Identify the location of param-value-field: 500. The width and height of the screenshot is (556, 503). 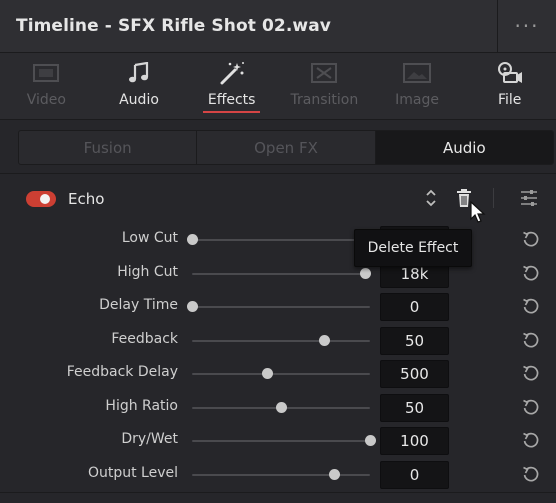
(414, 374).